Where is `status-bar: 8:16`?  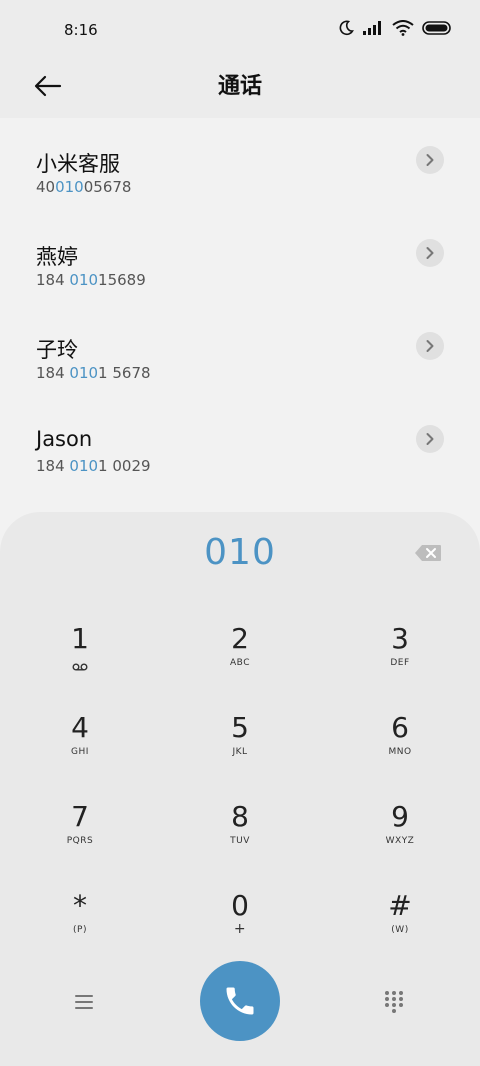
status-bar: 8:16 is located at coordinates (240, 31).